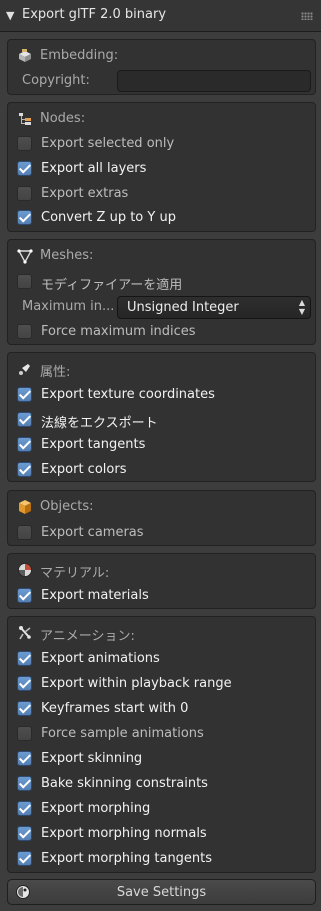 The width and height of the screenshot is (321, 911). I want to click on checkbox-force-max-indices: Force maximum indices, so click(161, 332).